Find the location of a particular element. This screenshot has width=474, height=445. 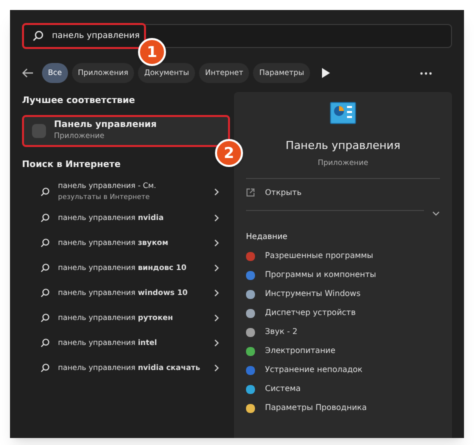

recent-item: Программы и компоненты is located at coordinates (343, 275).